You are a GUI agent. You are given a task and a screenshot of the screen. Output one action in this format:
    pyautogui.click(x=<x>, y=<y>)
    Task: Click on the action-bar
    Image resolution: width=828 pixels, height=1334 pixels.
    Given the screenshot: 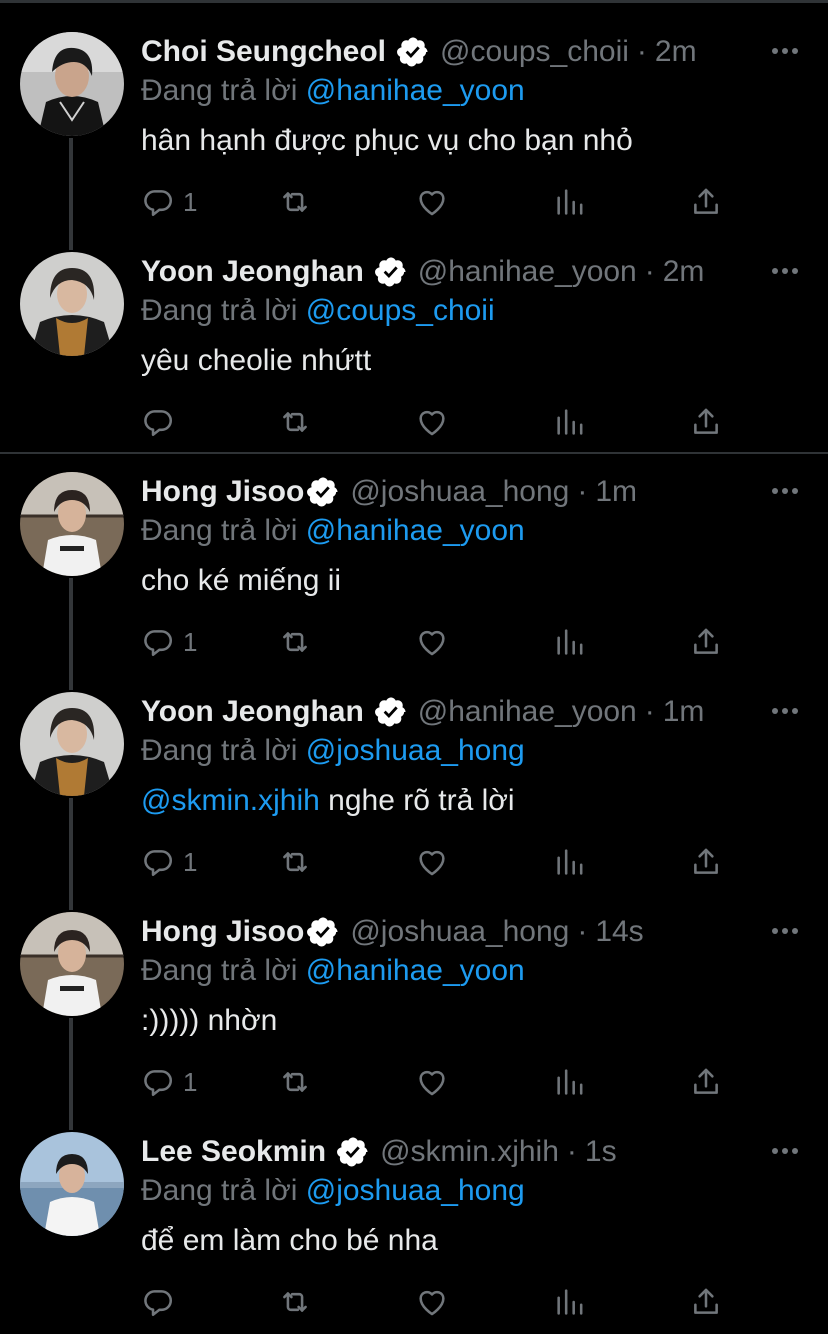 What is the action you would take?
    pyautogui.click(x=441, y=422)
    